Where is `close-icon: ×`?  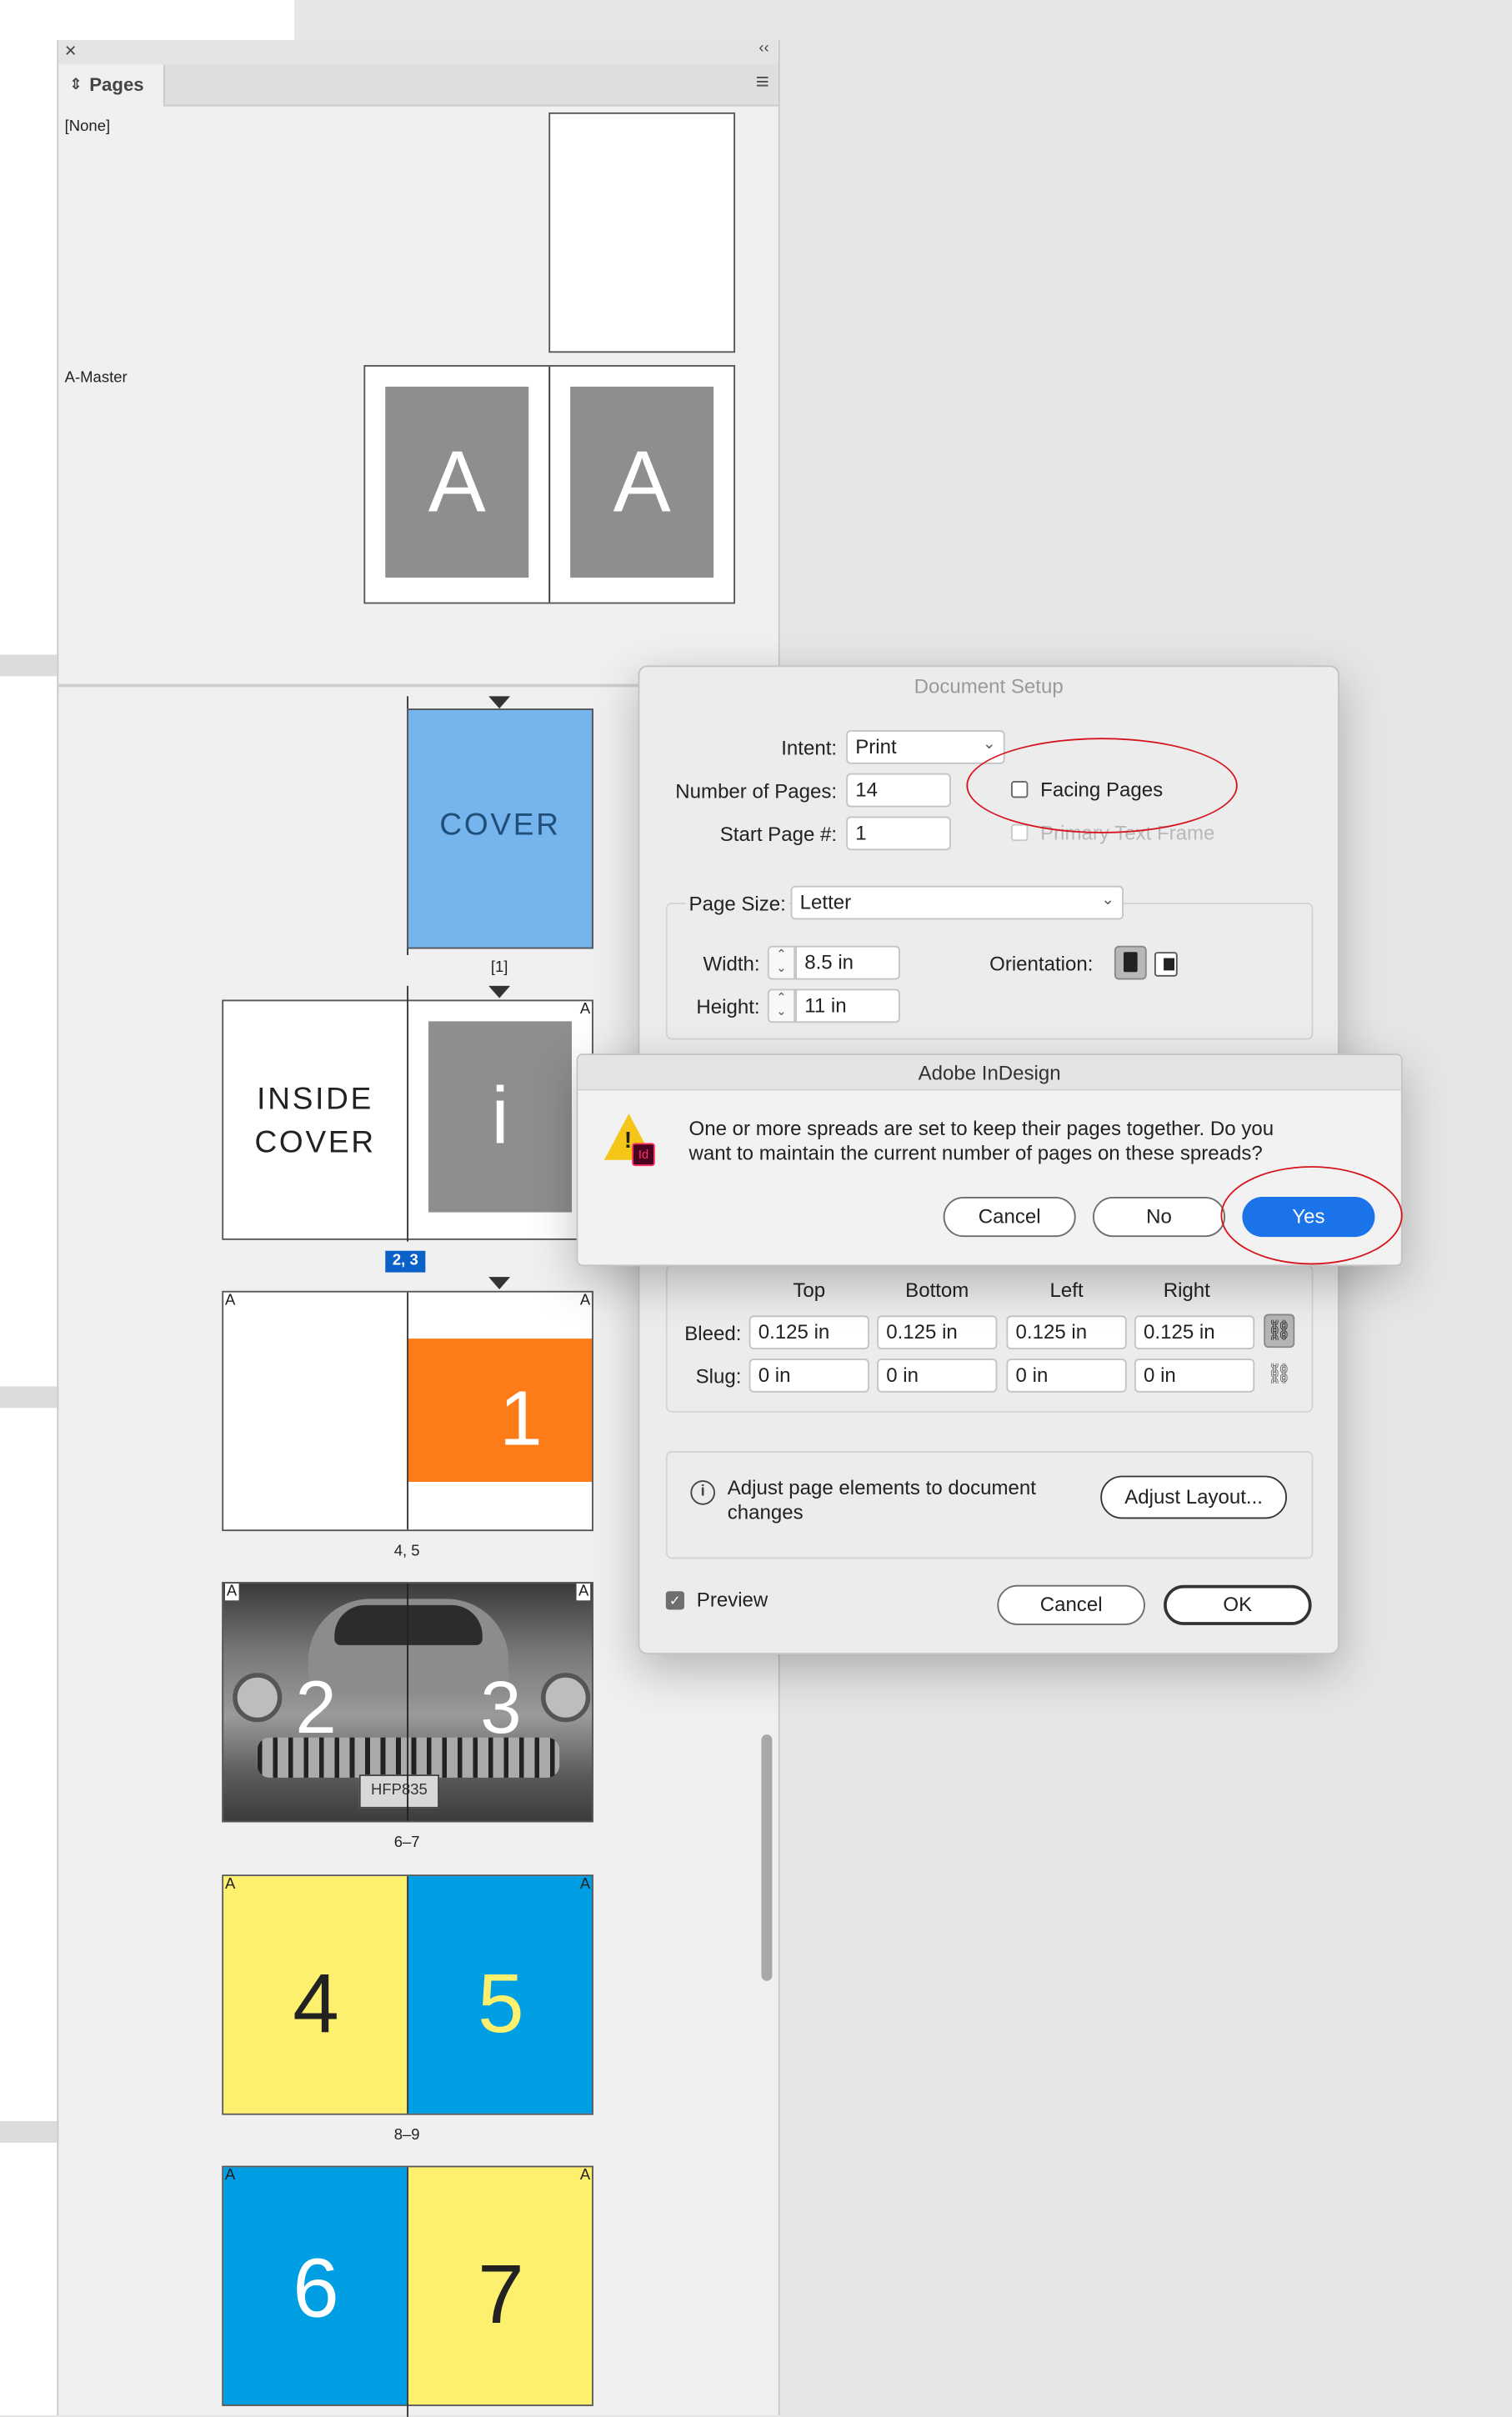
close-icon: × is located at coordinates (71, 50).